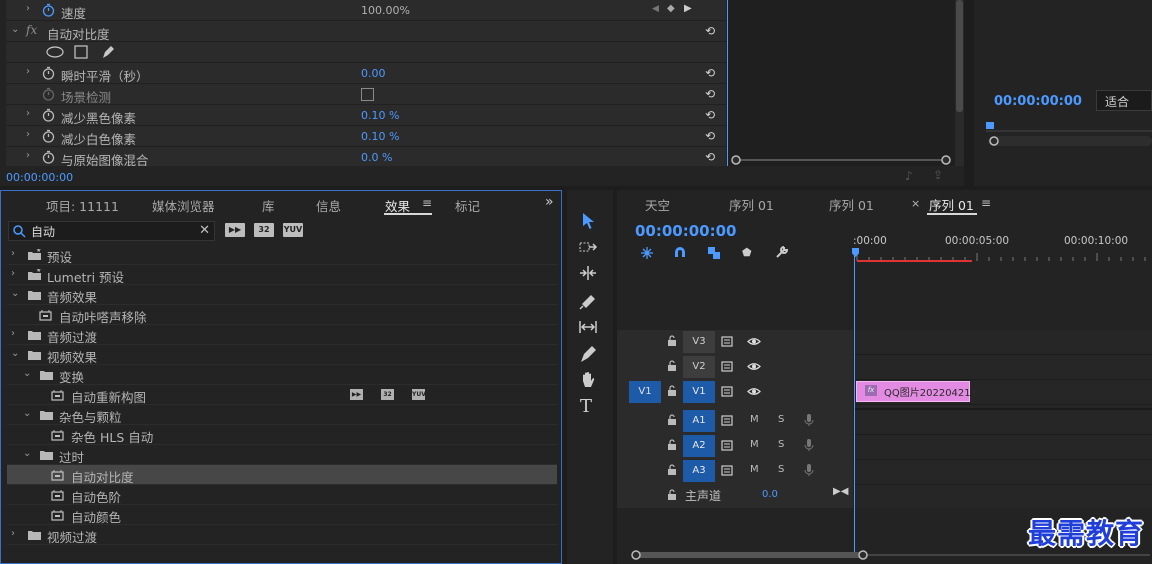  What do you see at coordinates (1069, 127) in the screenshot?
I see `program-ruler` at bounding box center [1069, 127].